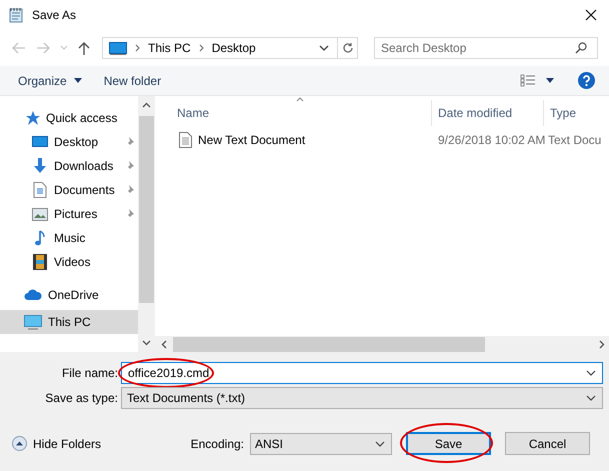 The width and height of the screenshot is (609, 471). What do you see at coordinates (448, 443) in the screenshot?
I see `save-button: Save` at bounding box center [448, 443].